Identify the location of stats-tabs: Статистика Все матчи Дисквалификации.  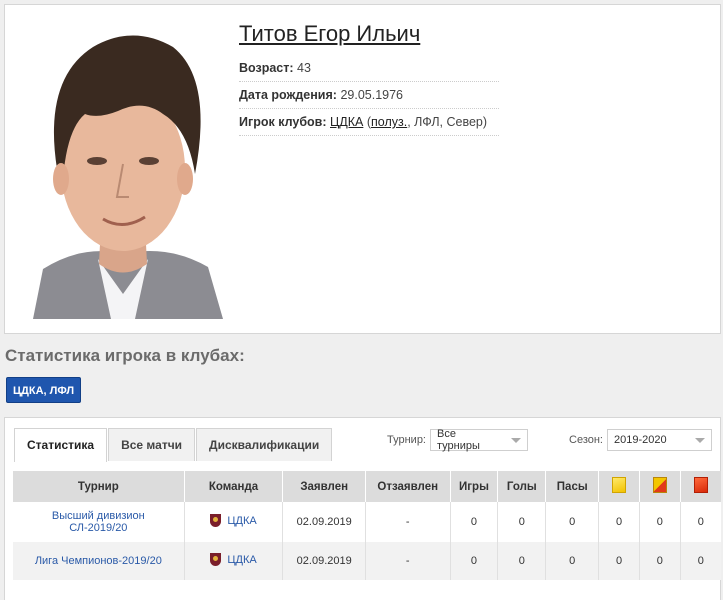
(173, 445).